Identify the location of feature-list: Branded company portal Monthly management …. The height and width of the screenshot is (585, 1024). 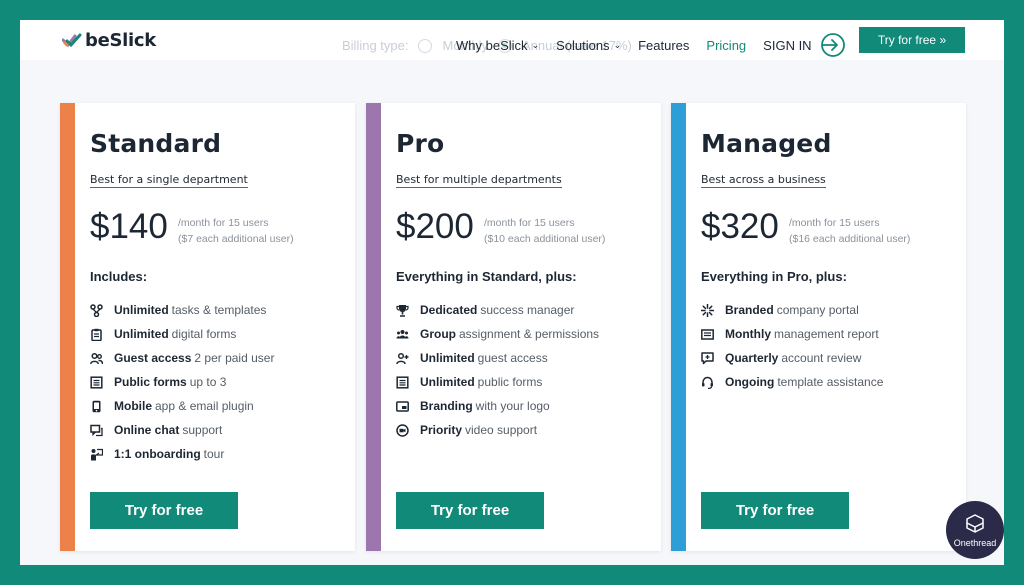
(792, 346).